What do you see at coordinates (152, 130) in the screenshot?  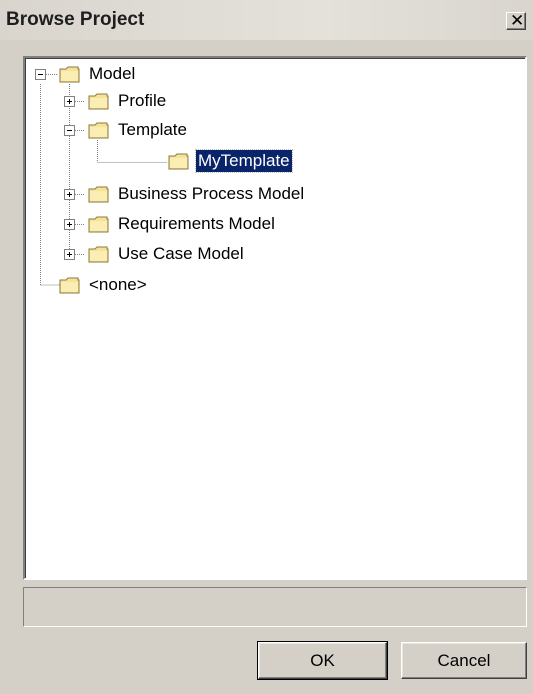 I see `tree-item-template: Template` at bounding box center [152, 130].